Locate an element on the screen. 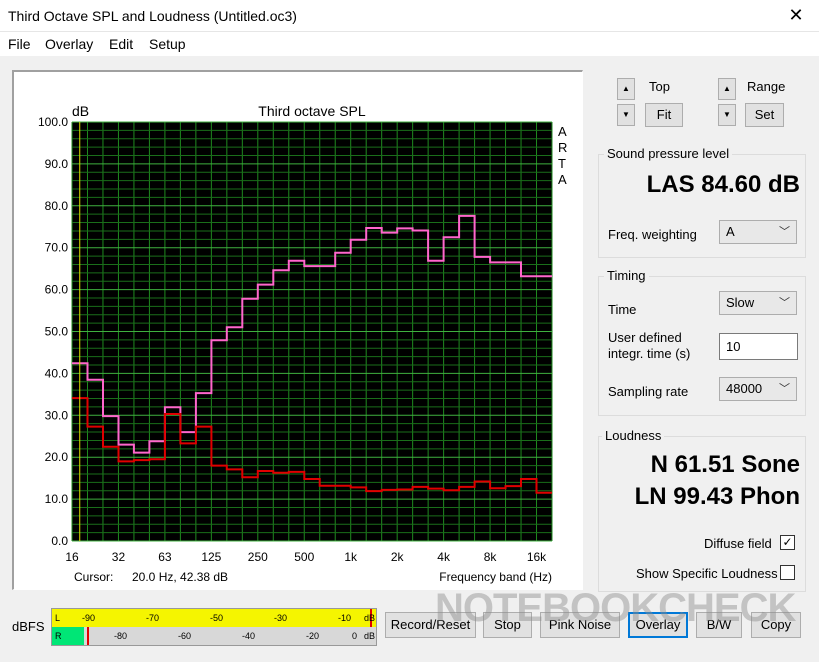 The height and width of the screenshot is (662, 819). y-tick-label: 50.0 is located at coordinates (57, 332).